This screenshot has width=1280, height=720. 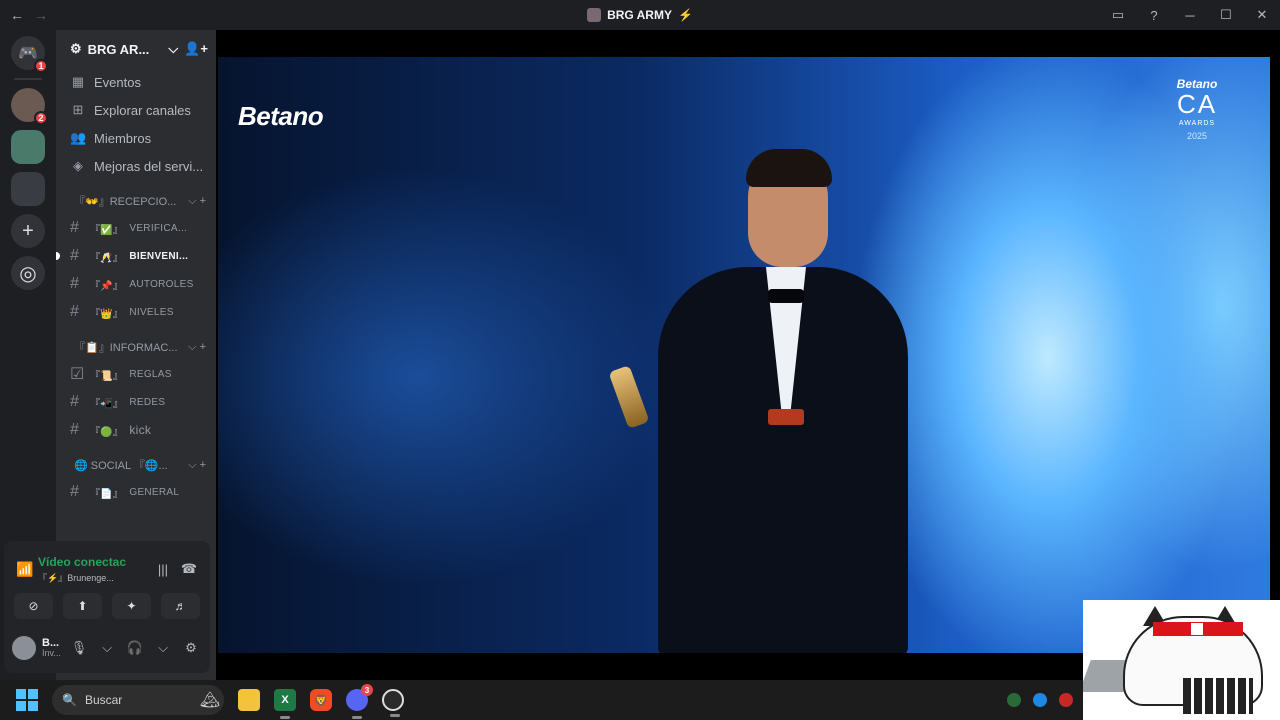 What do you see at coordinates (249, 700) in the screenshot?
I see `file-explorer-icon` at bounding box center [249, 700].